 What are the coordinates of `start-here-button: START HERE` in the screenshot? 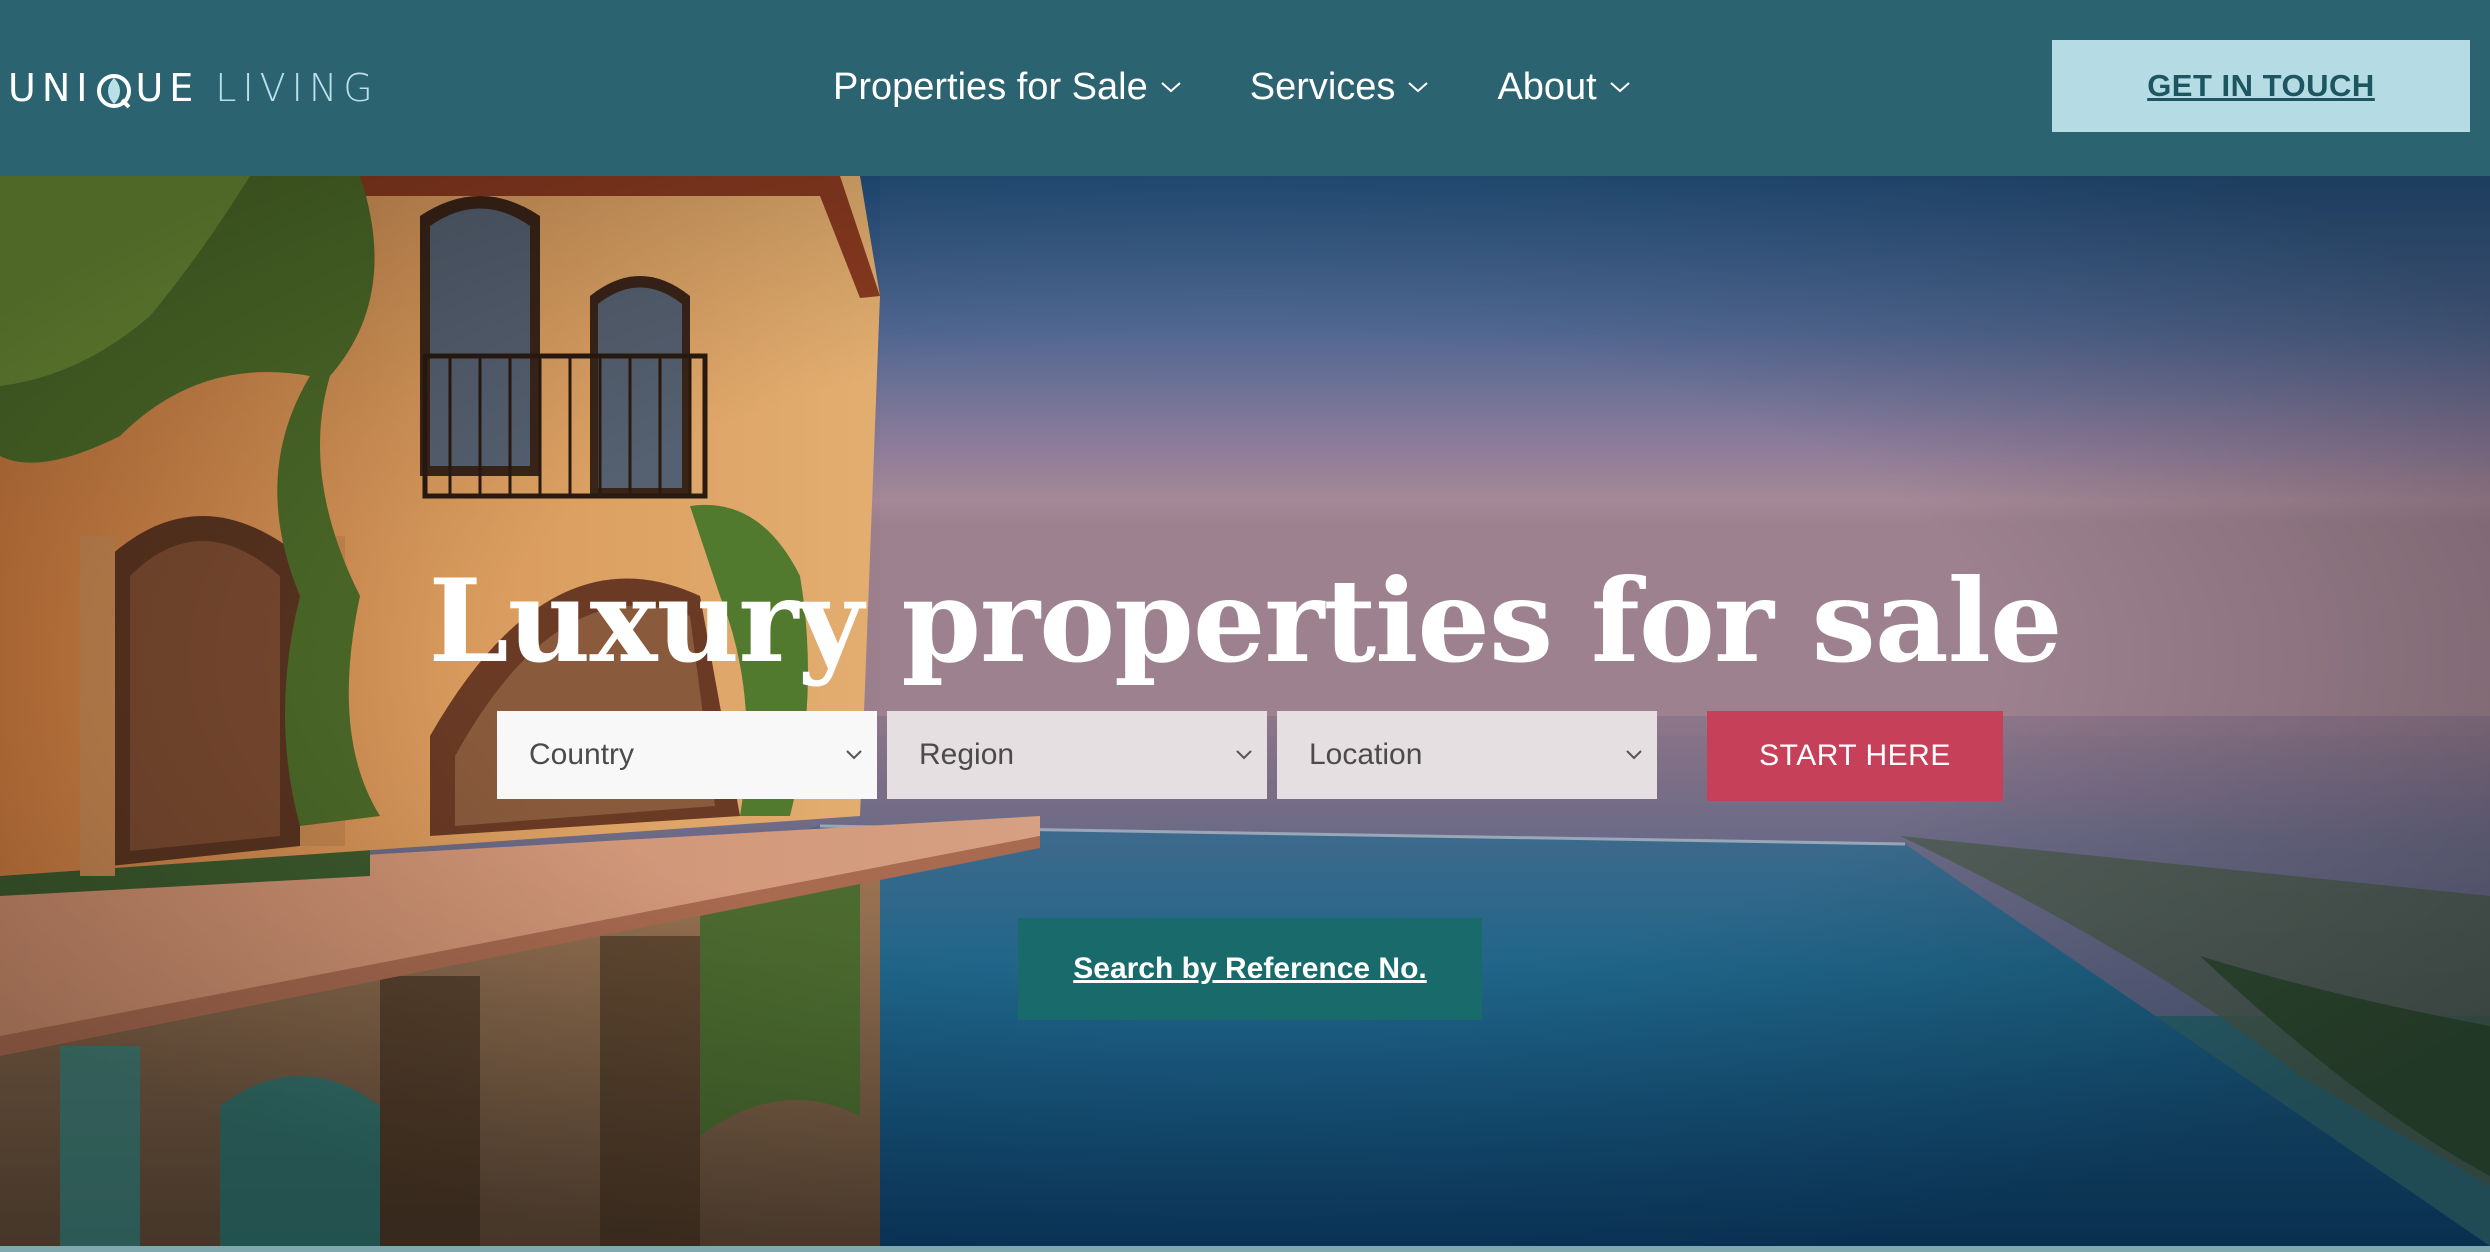 It's located at (1855, 756).